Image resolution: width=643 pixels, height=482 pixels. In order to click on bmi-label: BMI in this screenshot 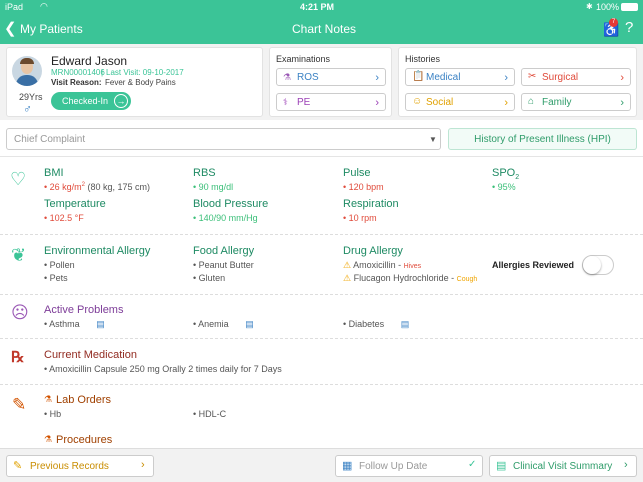, I will do `click(54, 173)`.